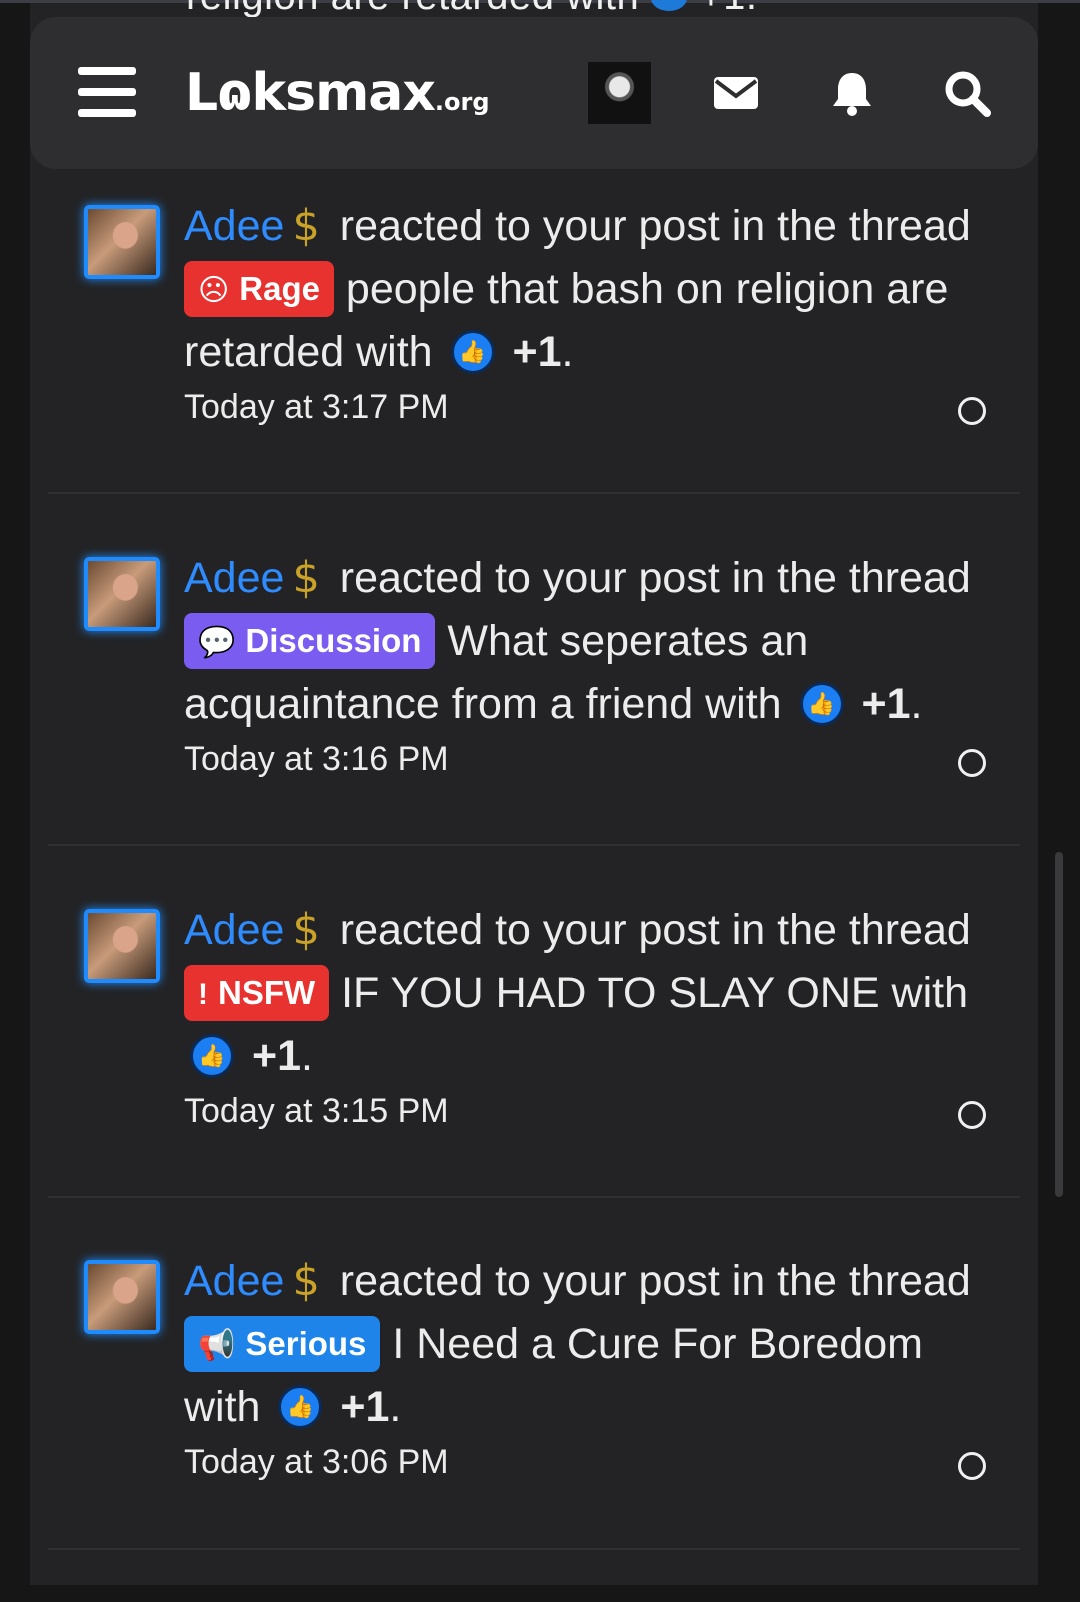  I want to click on search-icon, so click(967, 93).